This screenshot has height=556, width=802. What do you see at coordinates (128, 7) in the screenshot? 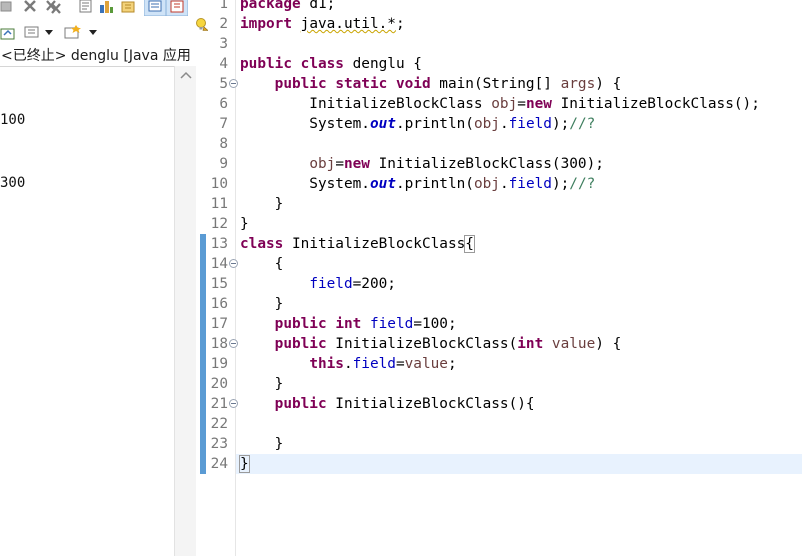
I see `show-stderr-icon` at bounding box center [128, 7].